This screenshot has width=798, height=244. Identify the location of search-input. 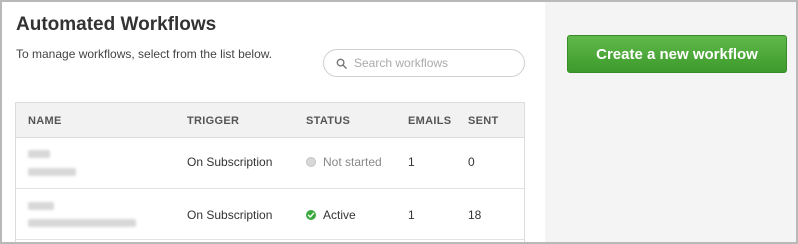
(434, 63).